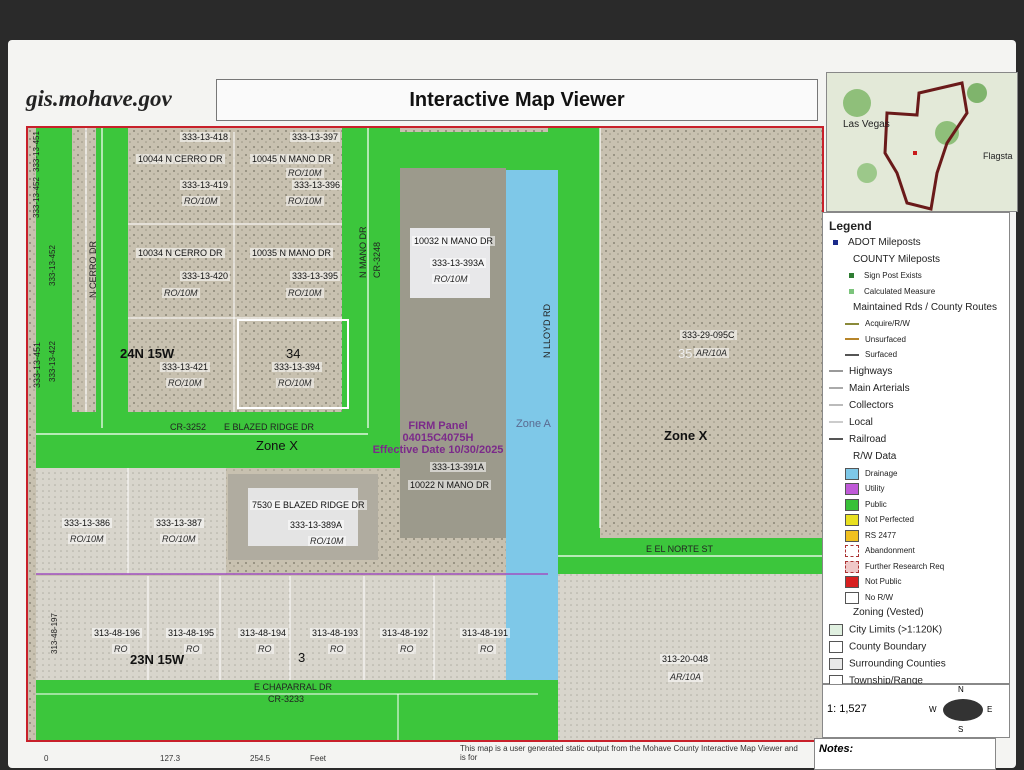 Image resolution: width=1024 pixels, height=770 pixels. I want to click on parcel-label: 333-13-395, so click(315, 276).